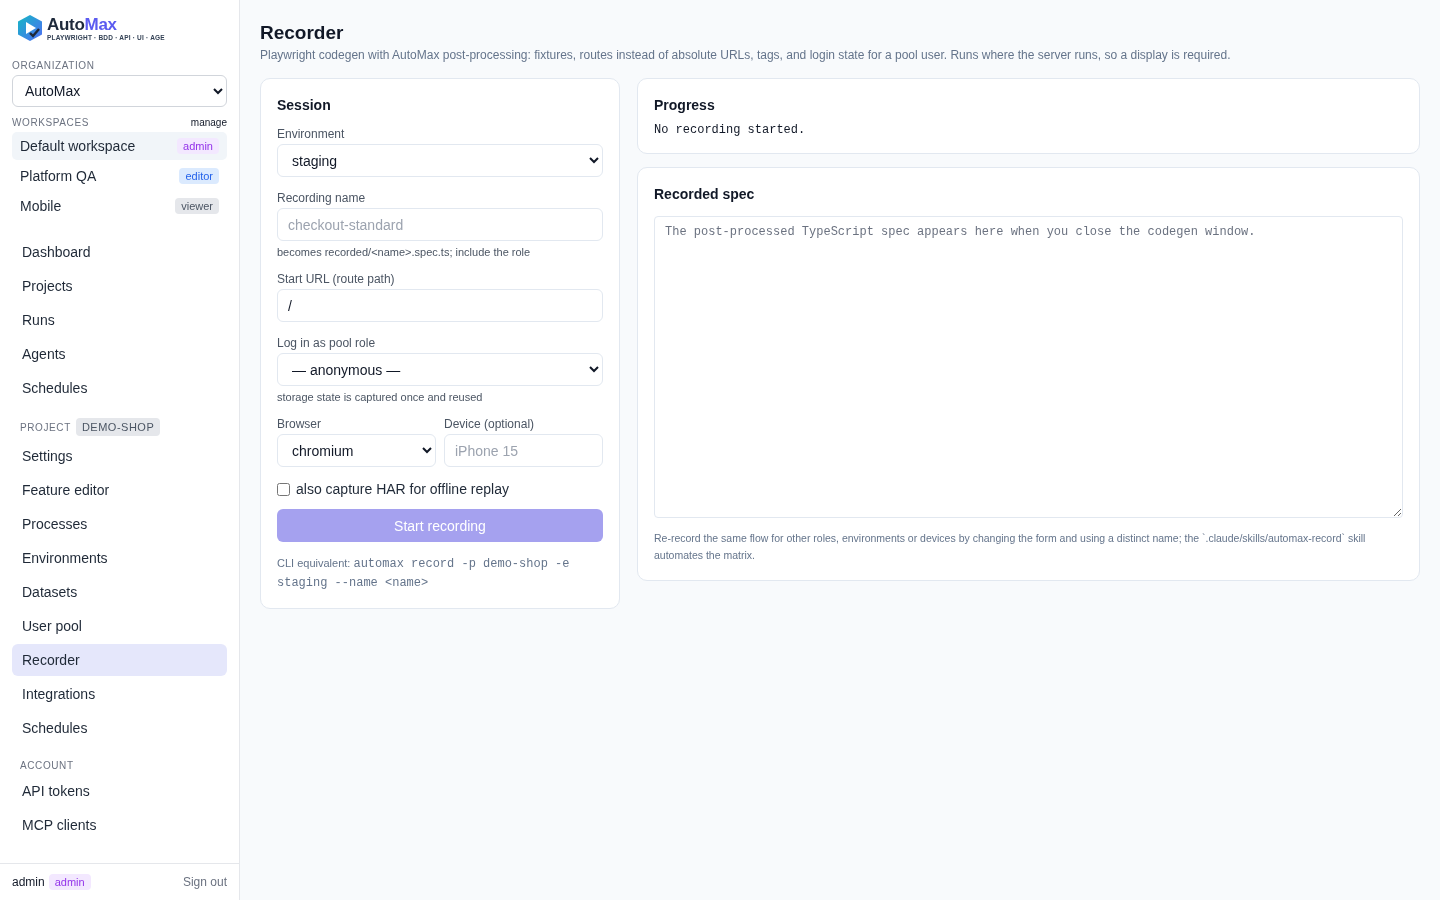 This screenshot has width=1440, height=900. I want to click on field-label: Environment, so click(311, 134).